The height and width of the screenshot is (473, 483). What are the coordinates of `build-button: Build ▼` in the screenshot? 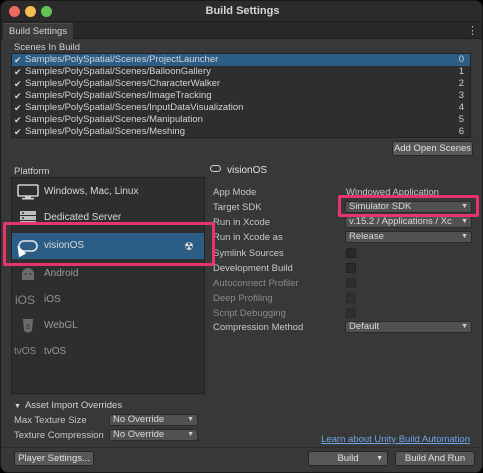 It's located at (348, 458).